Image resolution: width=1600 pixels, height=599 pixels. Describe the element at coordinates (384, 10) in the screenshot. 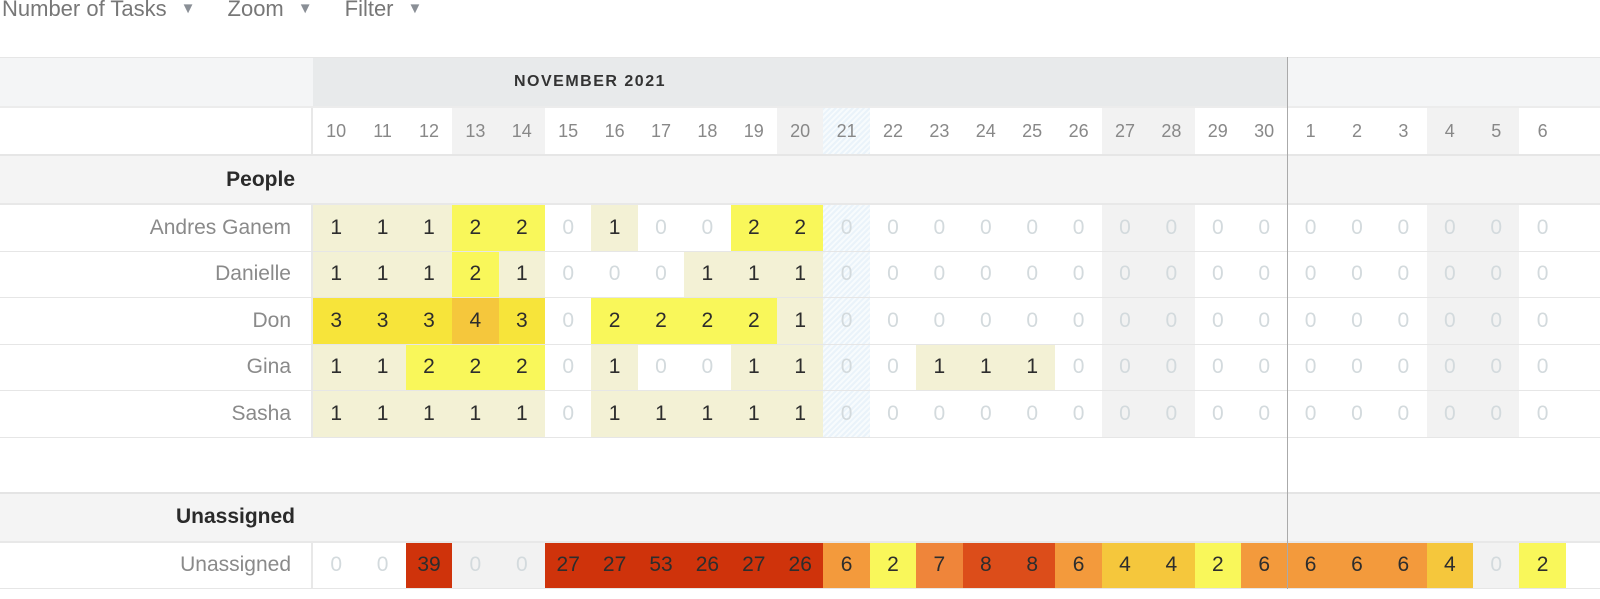

I see `filter-dropdown: Filter ▼` at that location.